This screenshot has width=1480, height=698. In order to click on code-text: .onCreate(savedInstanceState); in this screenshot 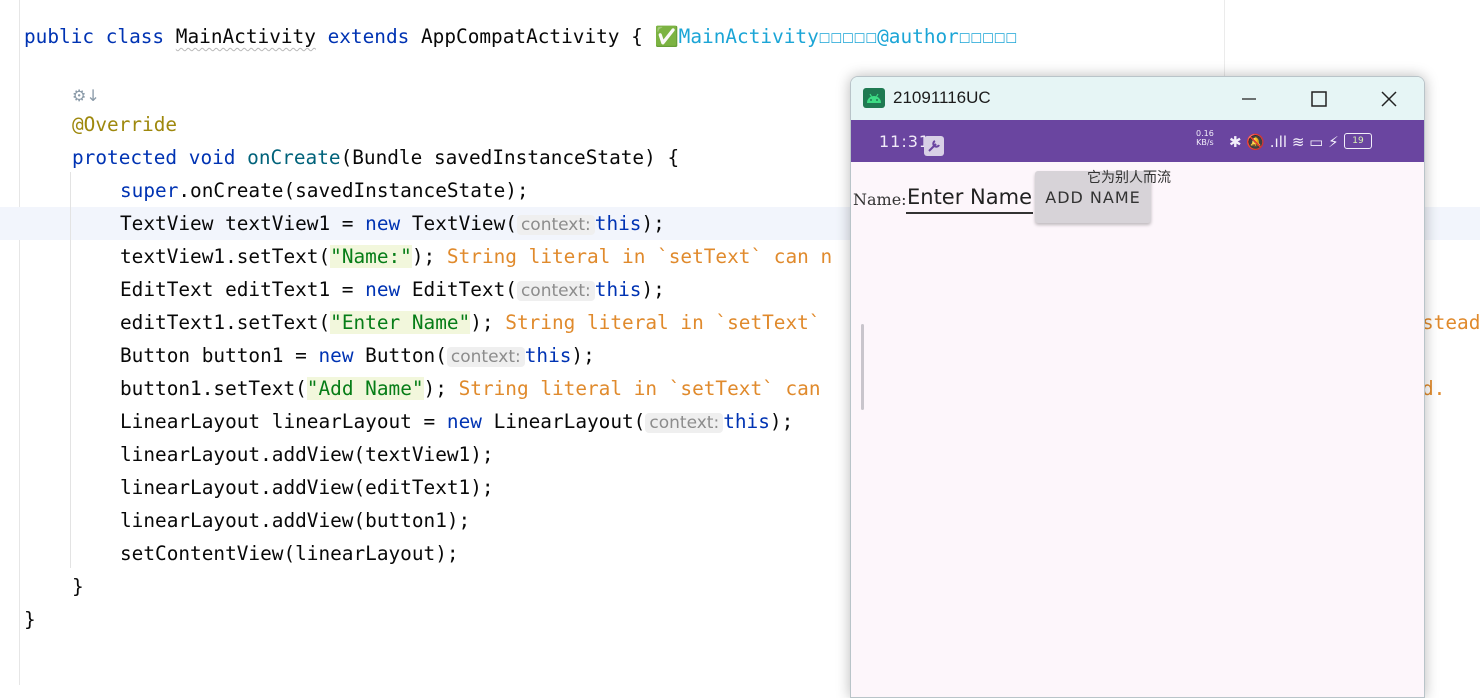, I will do `click(353, 190)`.